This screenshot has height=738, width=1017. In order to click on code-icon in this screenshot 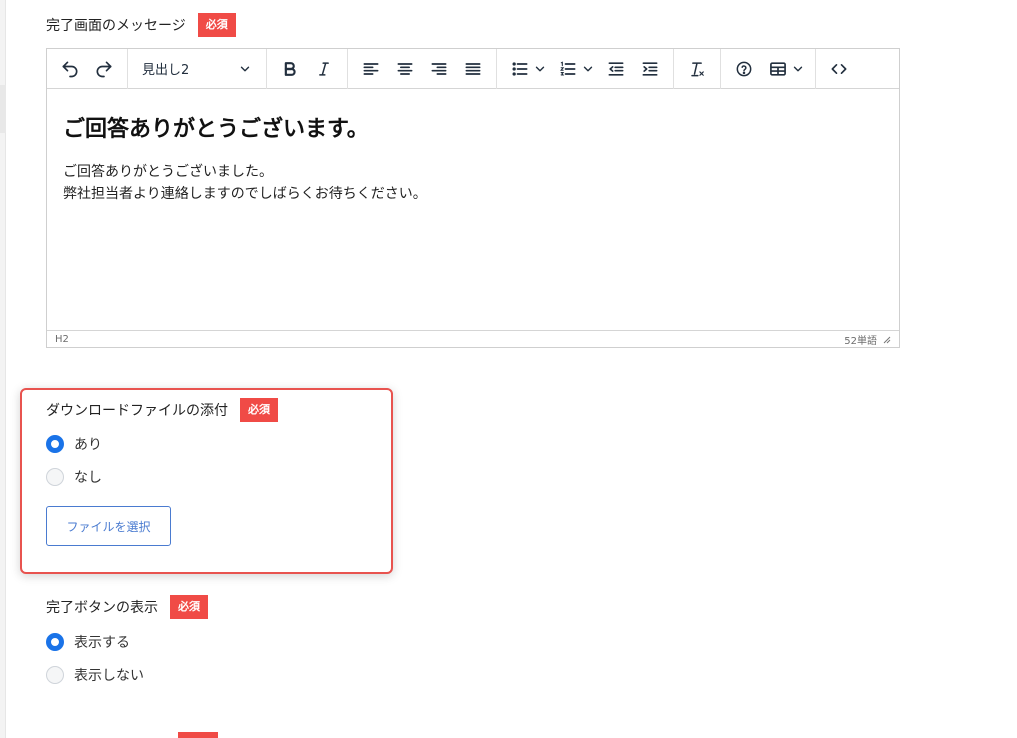, I will do `click(839, 68)`.